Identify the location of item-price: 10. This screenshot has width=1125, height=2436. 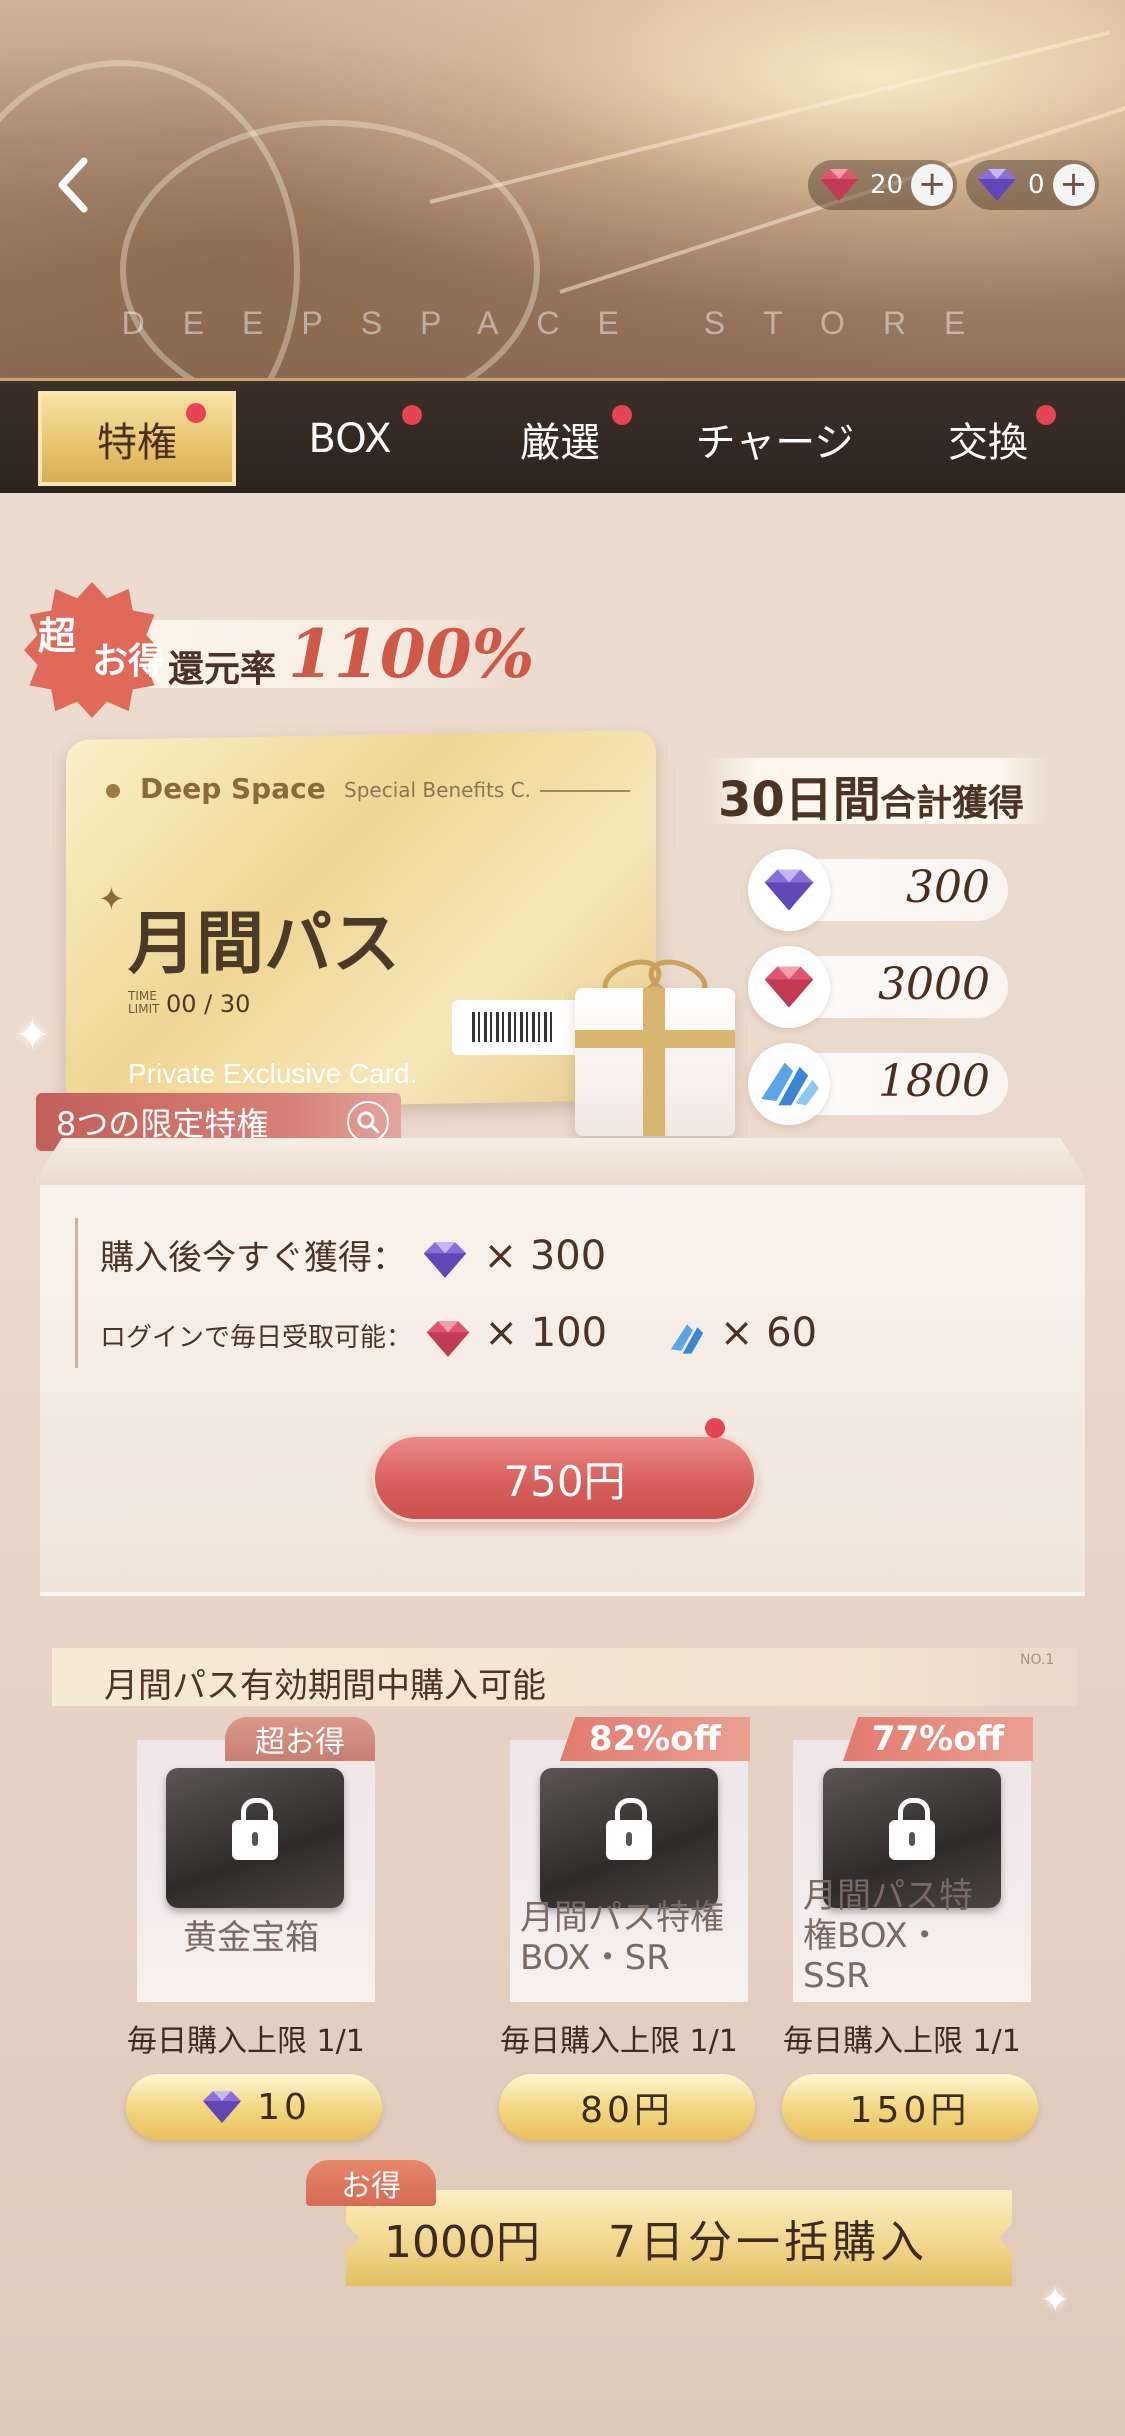
(284, 2107).